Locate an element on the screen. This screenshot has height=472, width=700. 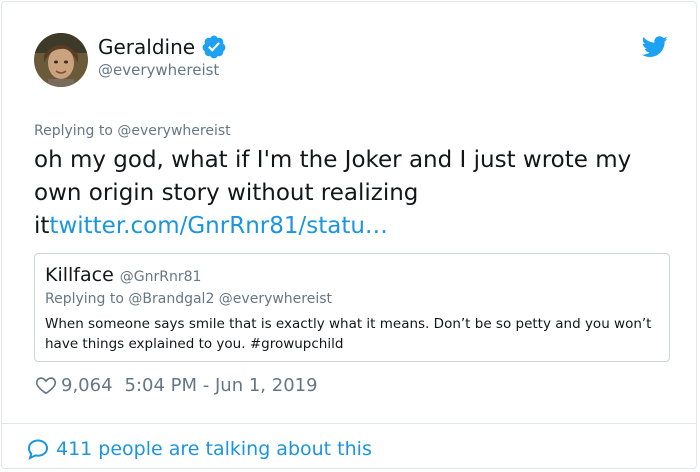
quoted-replying-prefix: Replying to is located at coordinates (84, 299).